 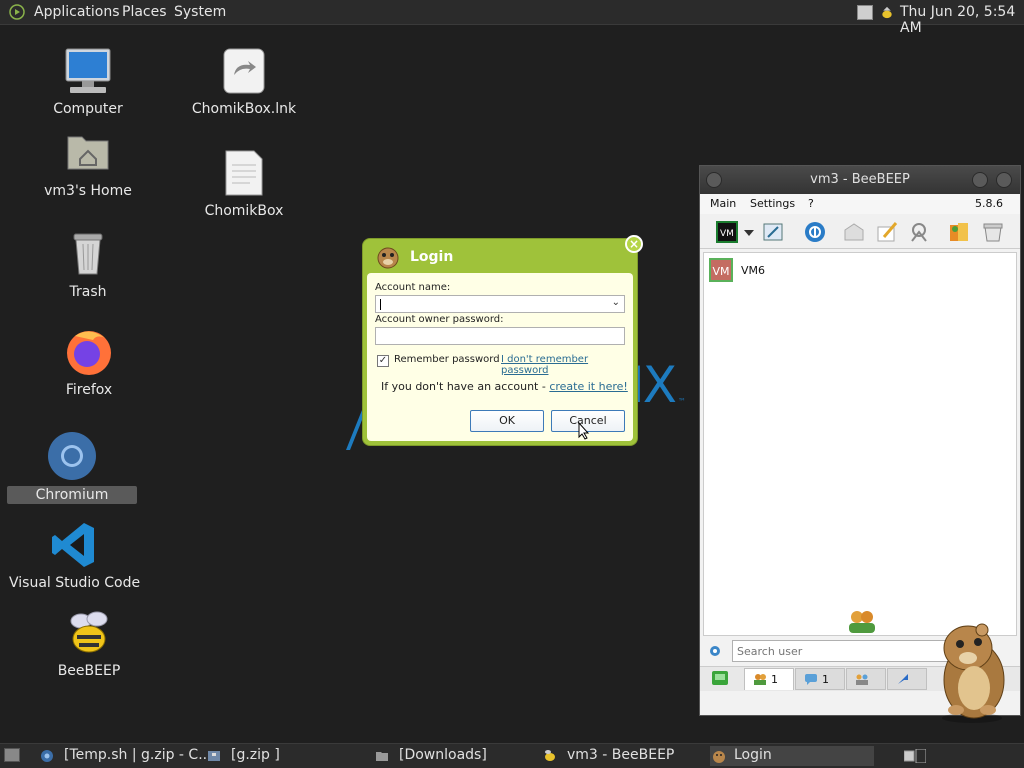 What do you see at coordinates (244, 109) in the screenshot?
I see `desktop-icon-label: ChomikBox.lnk` at bounding box center [244, 109].